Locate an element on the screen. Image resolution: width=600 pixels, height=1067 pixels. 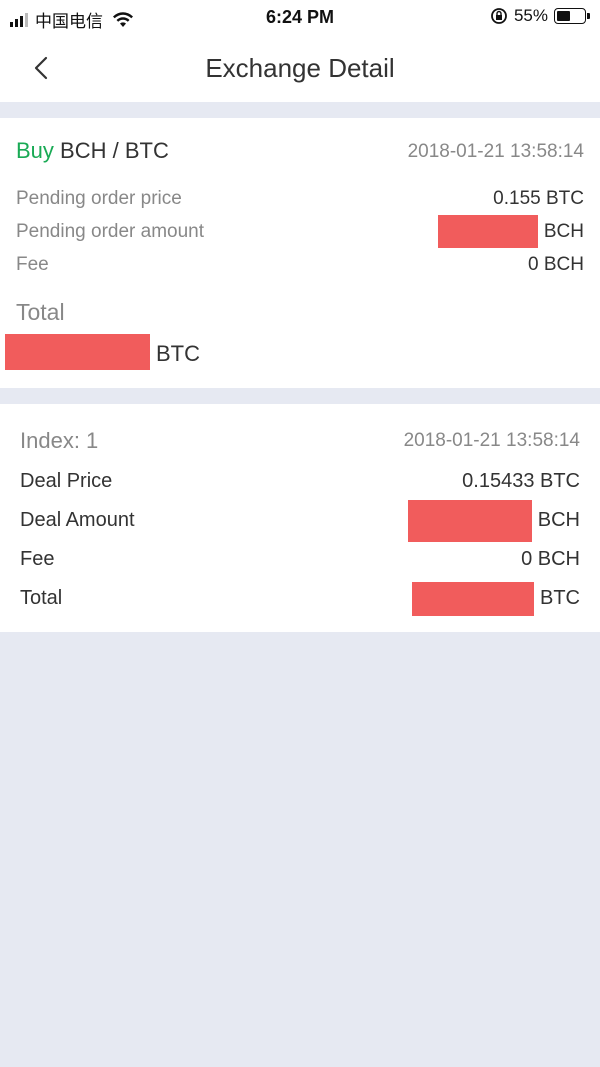
redacted-pending-amount is located at coordinates (488, 231).